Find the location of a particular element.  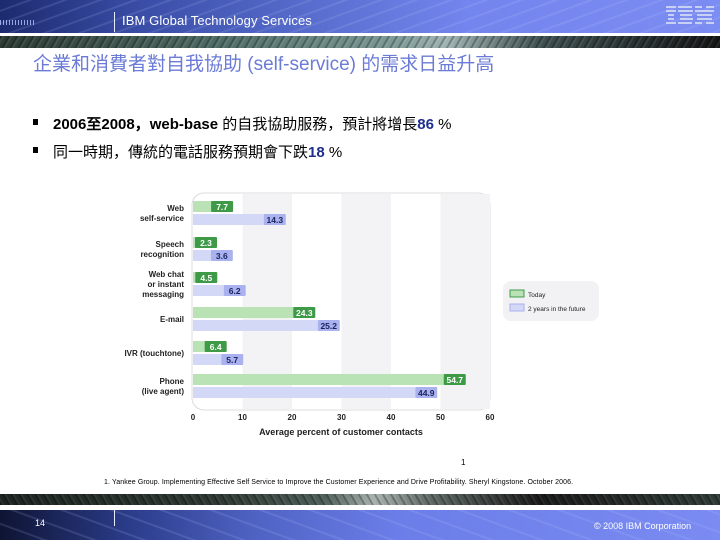

value-label: 6.4 is located at coordinates (216, 347).